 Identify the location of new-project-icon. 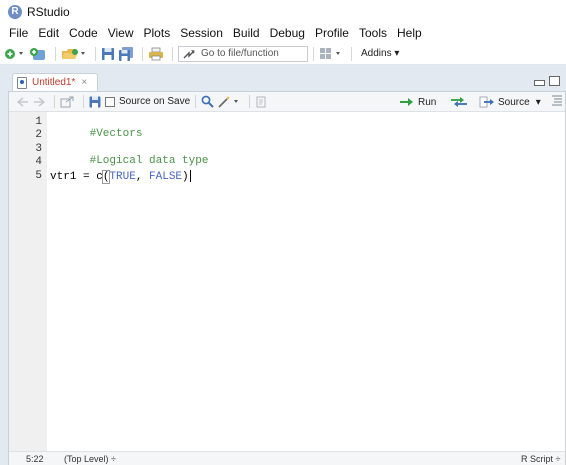
(37, 53).